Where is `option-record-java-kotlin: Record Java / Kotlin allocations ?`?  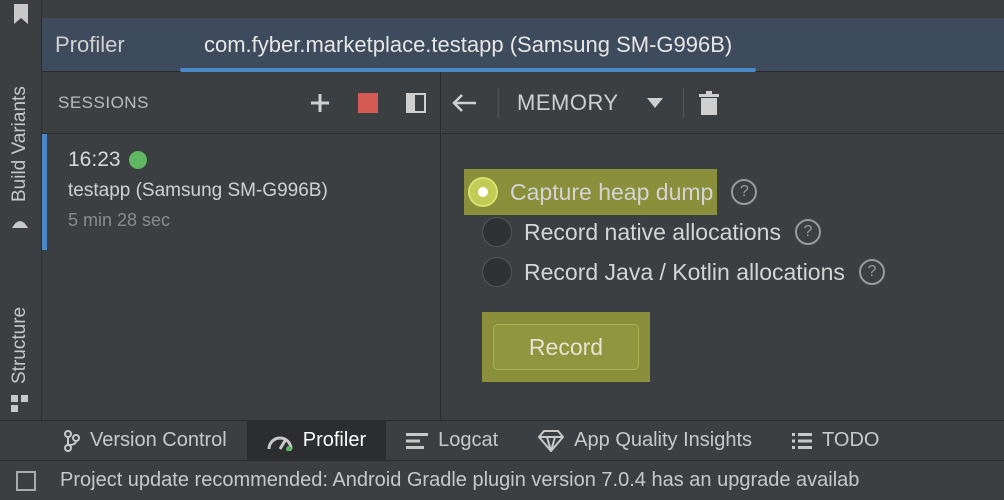 option-record-java-kotlin: Record Java / Kotlin allocations ? is located at coordinates (734, 272).